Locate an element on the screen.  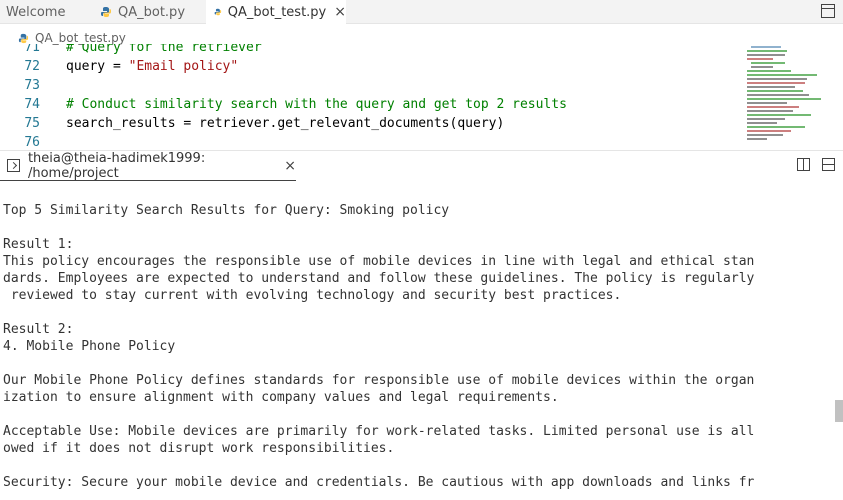
tab-label: Welcome is located at coordinates (36, 12).